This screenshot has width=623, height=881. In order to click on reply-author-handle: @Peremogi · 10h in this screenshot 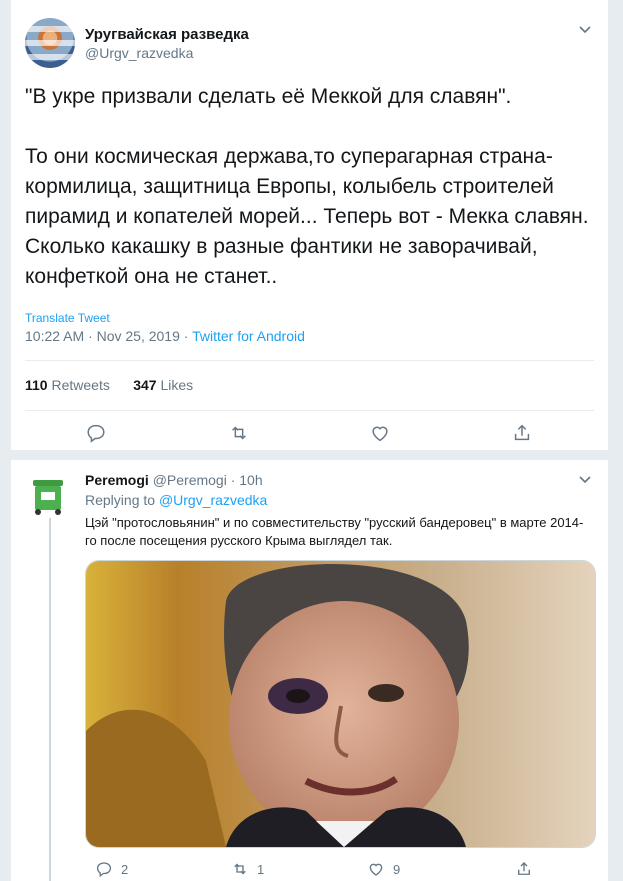, I will do `click(208, 480)`.